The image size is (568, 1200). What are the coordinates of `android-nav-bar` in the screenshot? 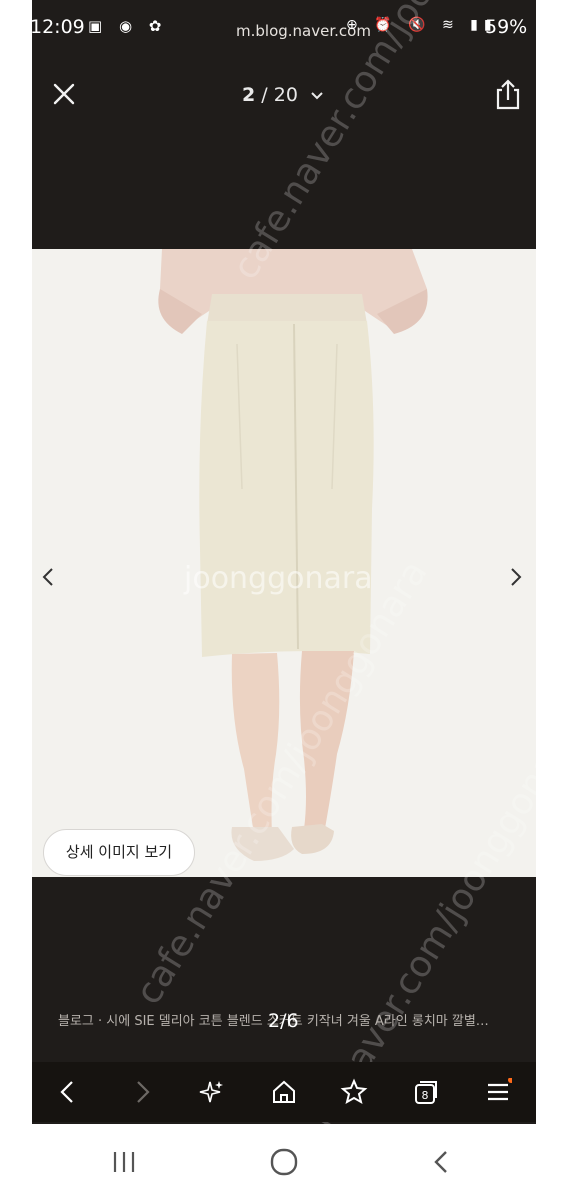 It's located at (284, 1162).